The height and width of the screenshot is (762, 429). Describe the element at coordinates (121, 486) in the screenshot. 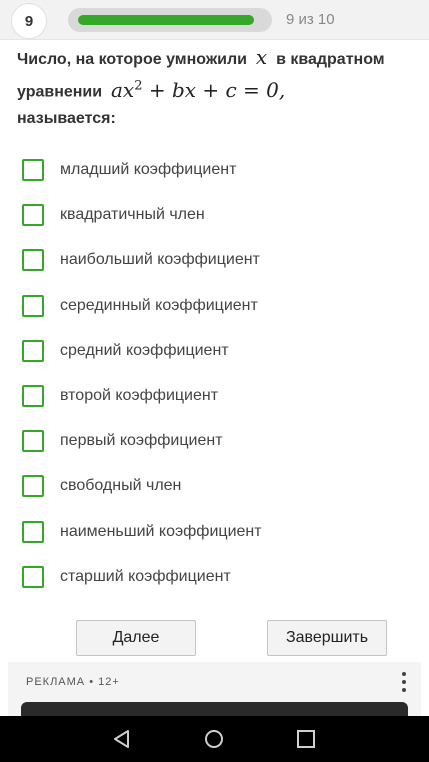

I see `answer-label: свободный член` at that location.